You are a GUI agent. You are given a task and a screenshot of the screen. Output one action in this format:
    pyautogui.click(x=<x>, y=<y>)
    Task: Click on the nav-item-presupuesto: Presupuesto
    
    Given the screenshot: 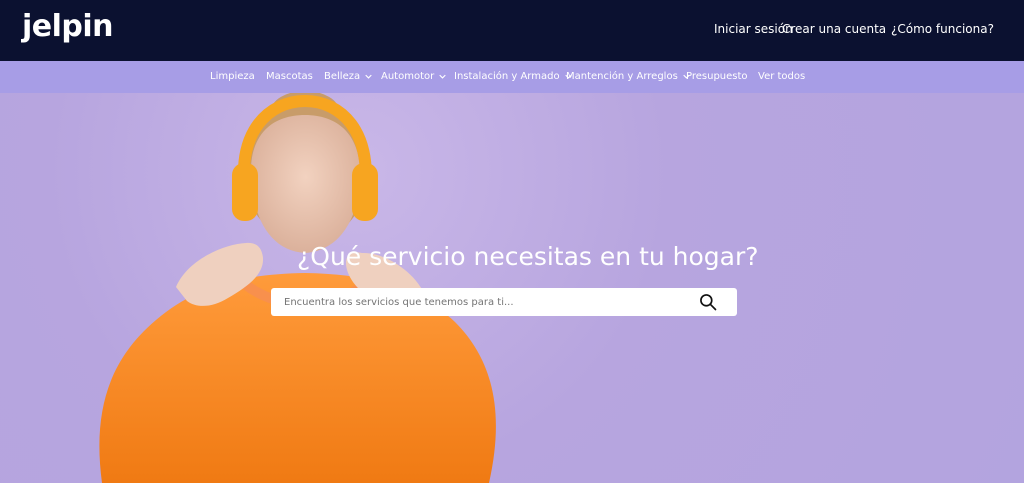 What is the action you would take?
    pyautogui.click(x=717, y=76)
    